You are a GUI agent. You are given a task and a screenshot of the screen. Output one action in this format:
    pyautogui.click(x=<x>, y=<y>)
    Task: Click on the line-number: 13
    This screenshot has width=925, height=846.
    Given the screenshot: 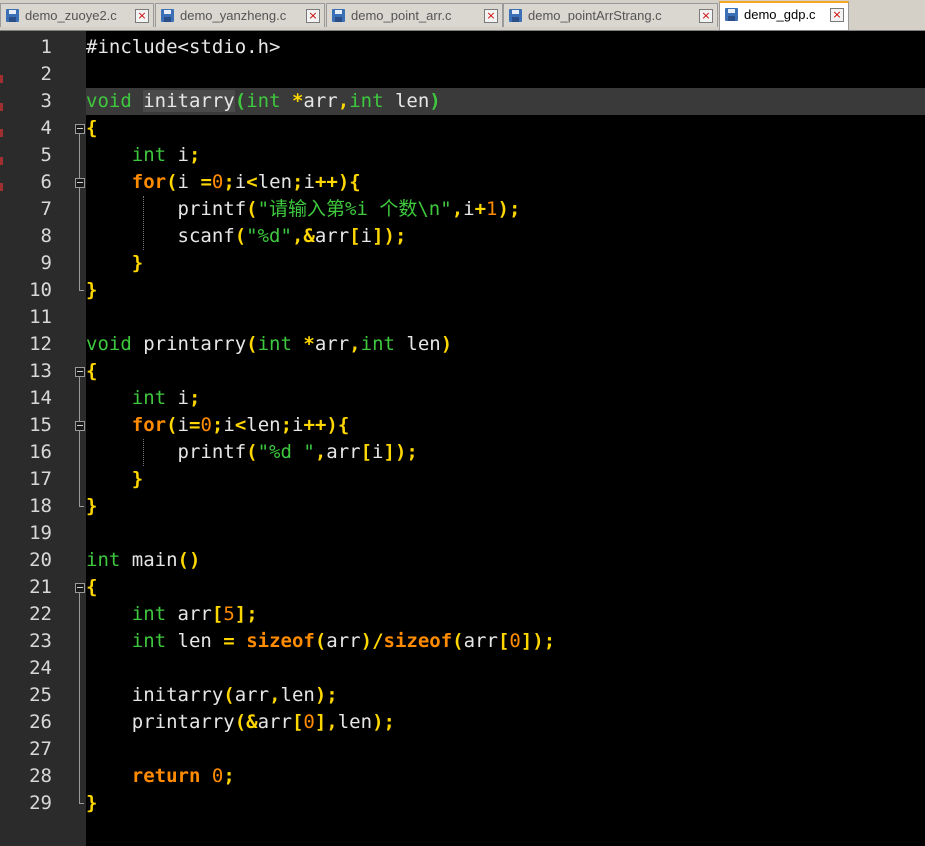 What is the action you would take?
    pyautogui.click(x=40, y=371)
    